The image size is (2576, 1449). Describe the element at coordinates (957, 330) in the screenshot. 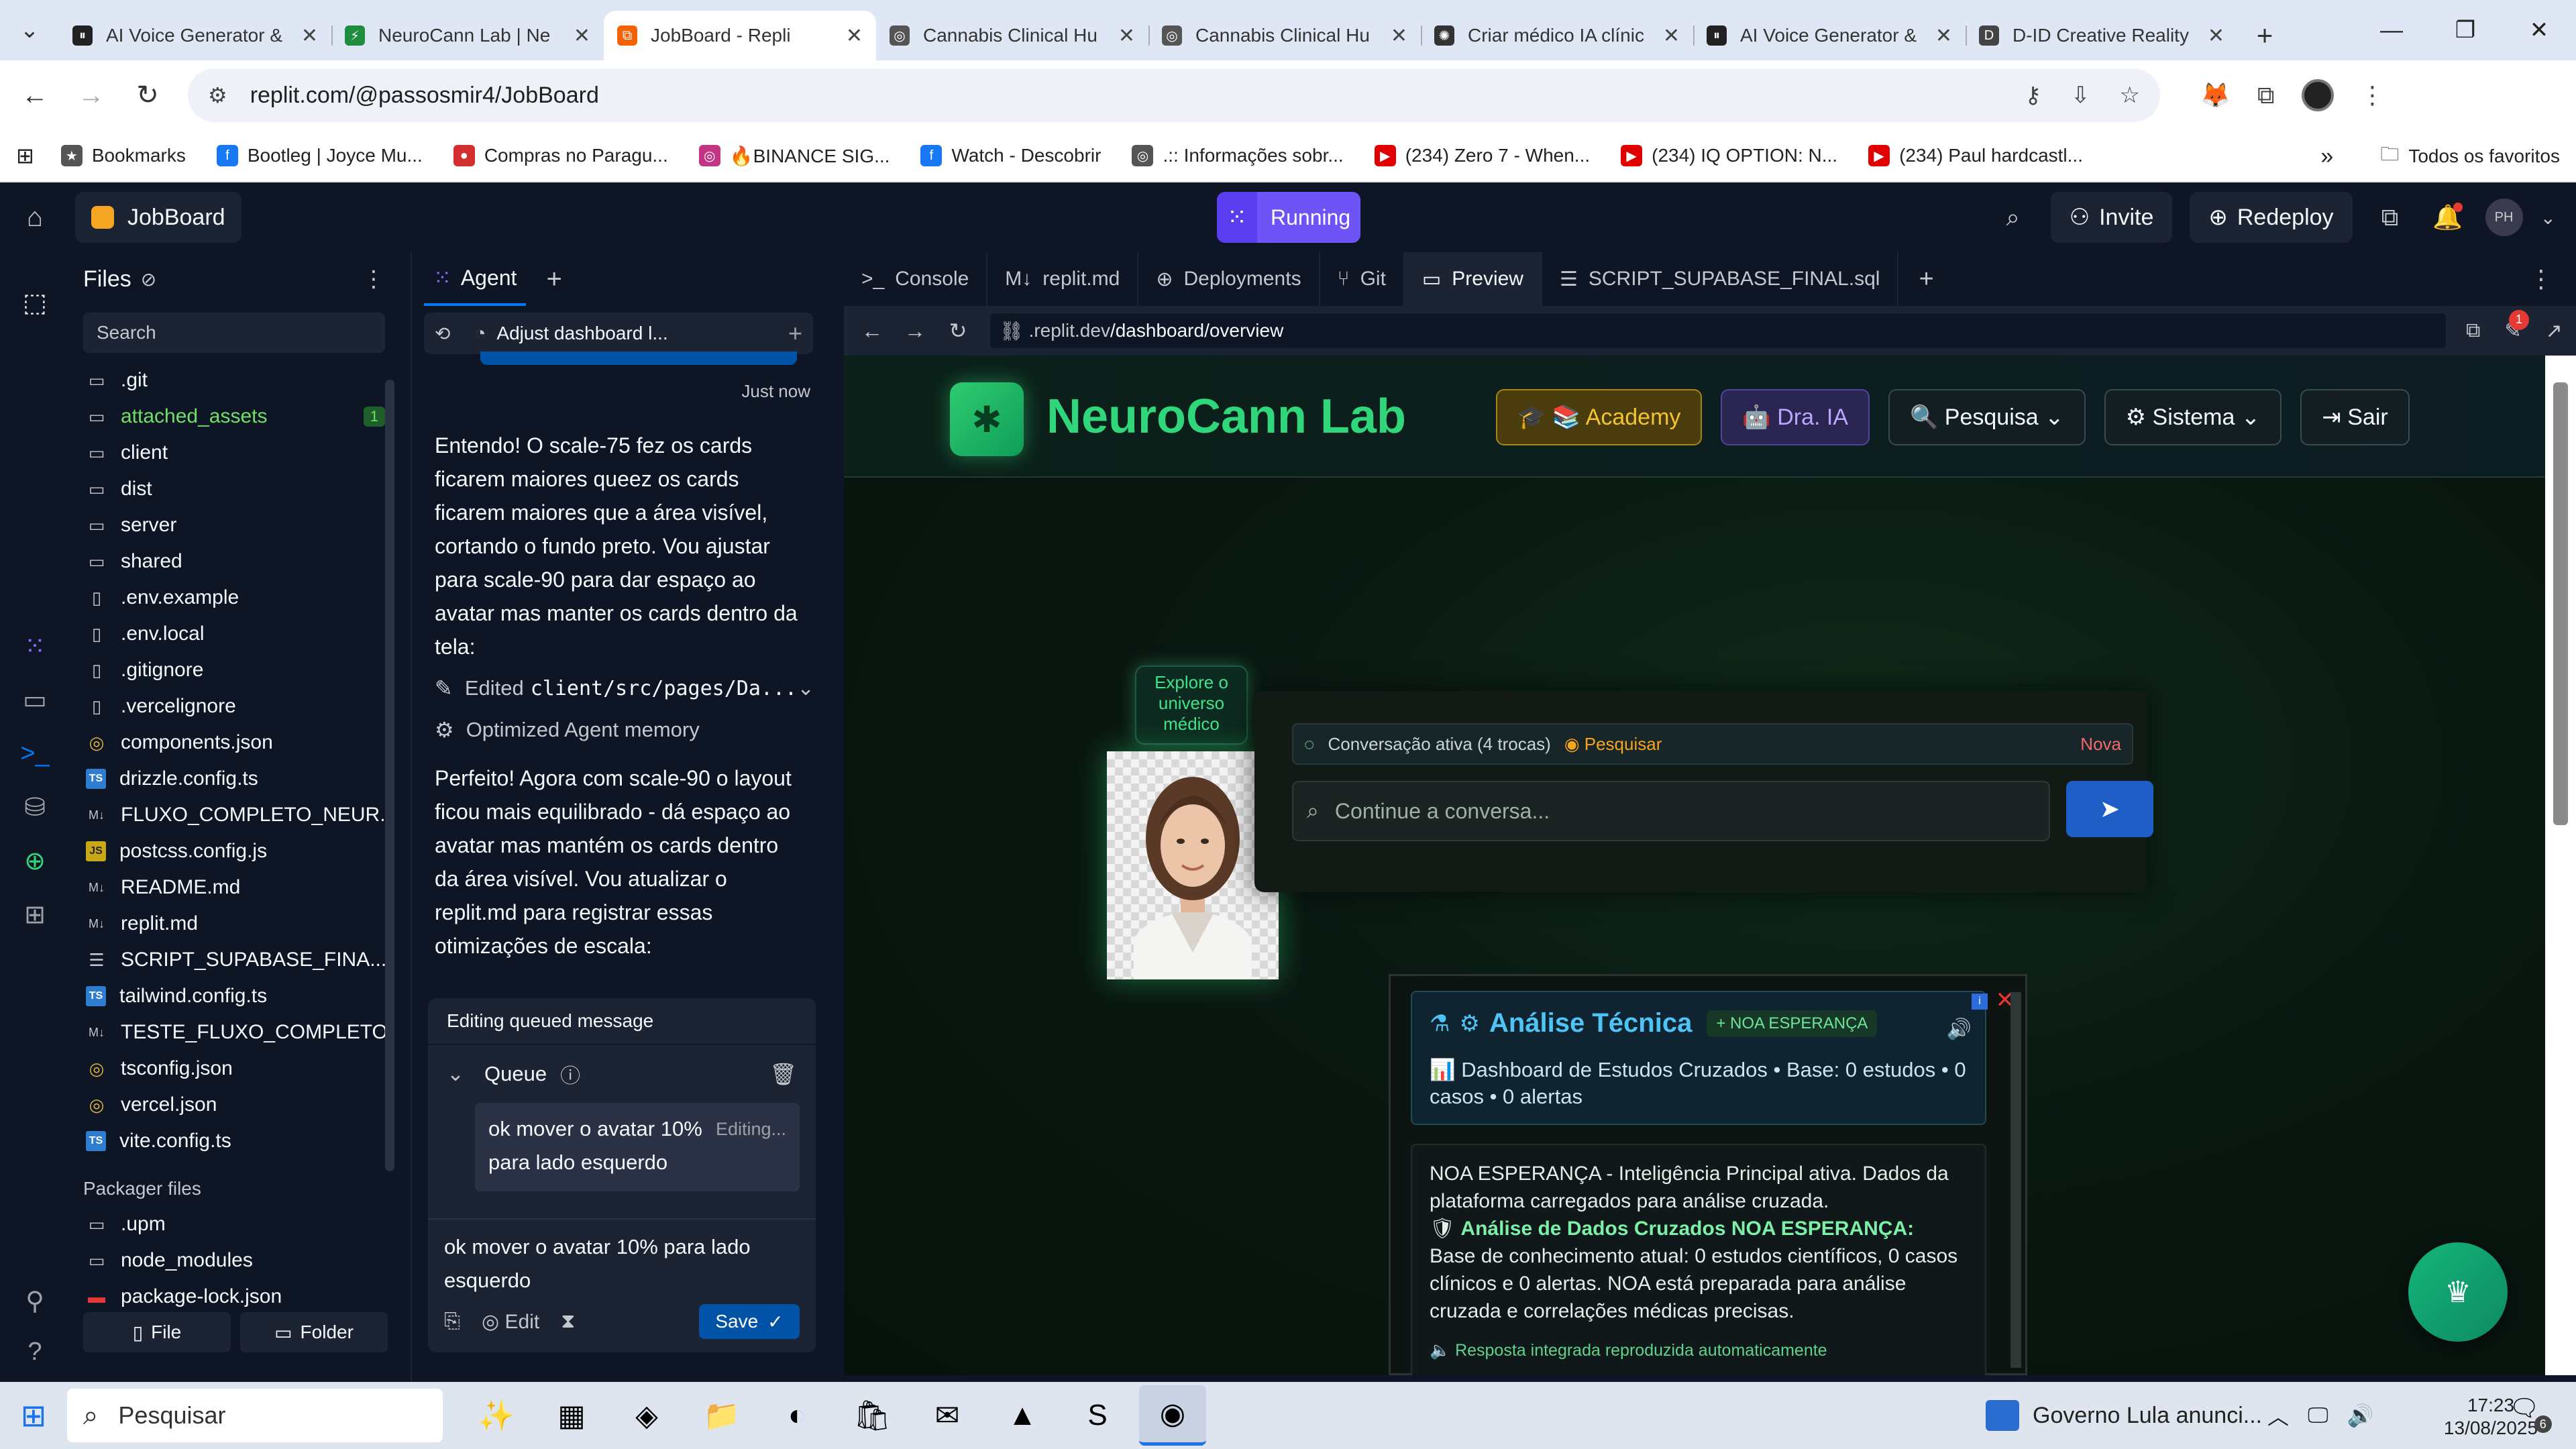

I see `preview-reload-icon: ↻` at that location.